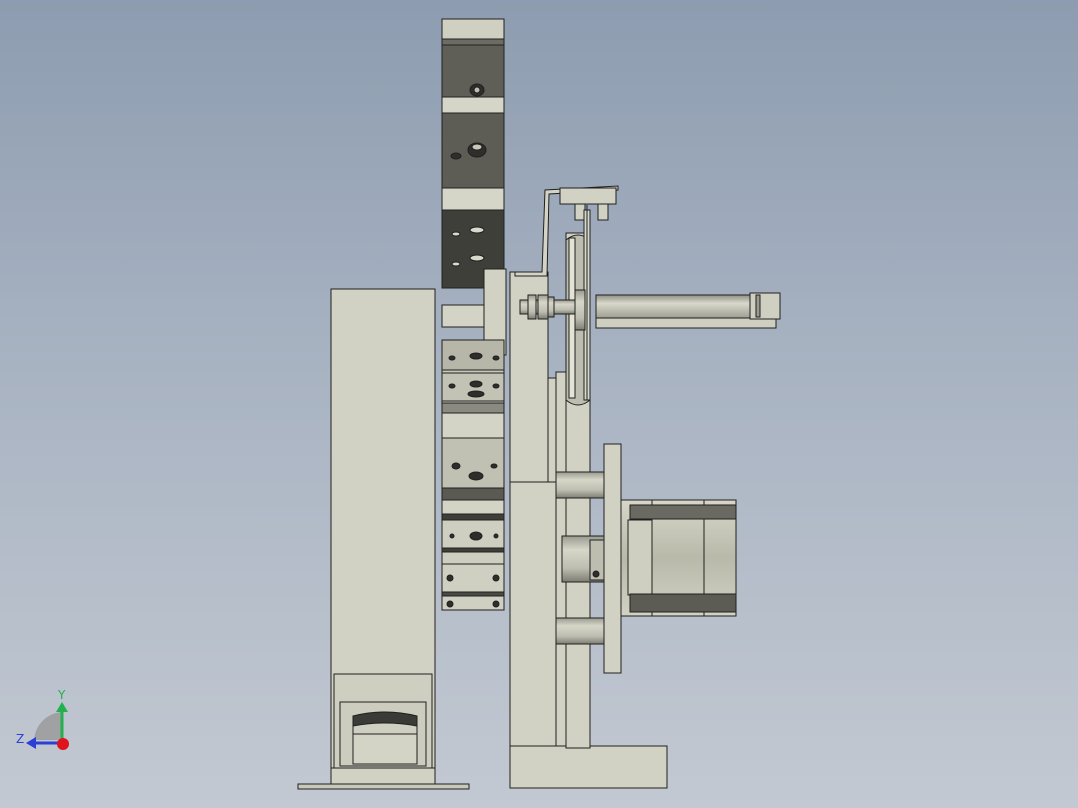 Image resolution: width=1078 pixels, height=808 pixels. Describe the element at coordinates (62, 695) in the screenshot. I see `triad-y-label: Y` at that location.